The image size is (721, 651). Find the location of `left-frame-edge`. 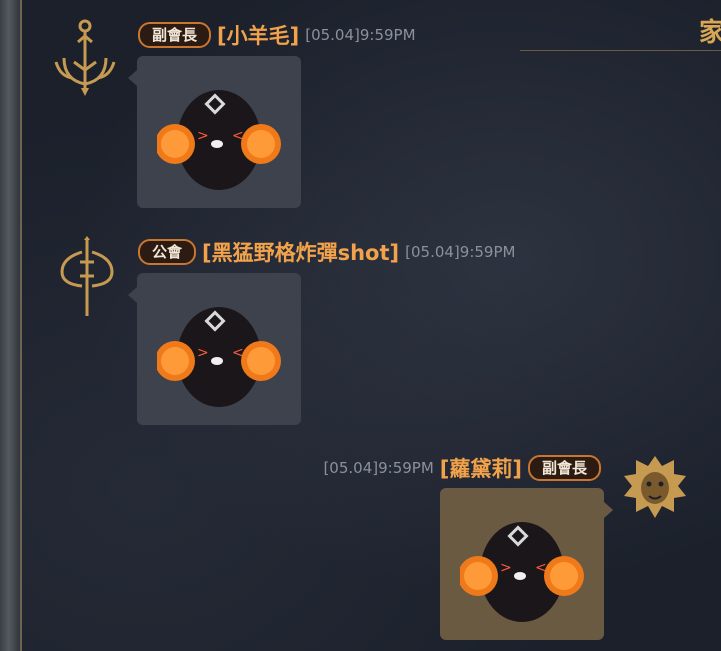

left-frame-edge is located at coordinates (11, 325).